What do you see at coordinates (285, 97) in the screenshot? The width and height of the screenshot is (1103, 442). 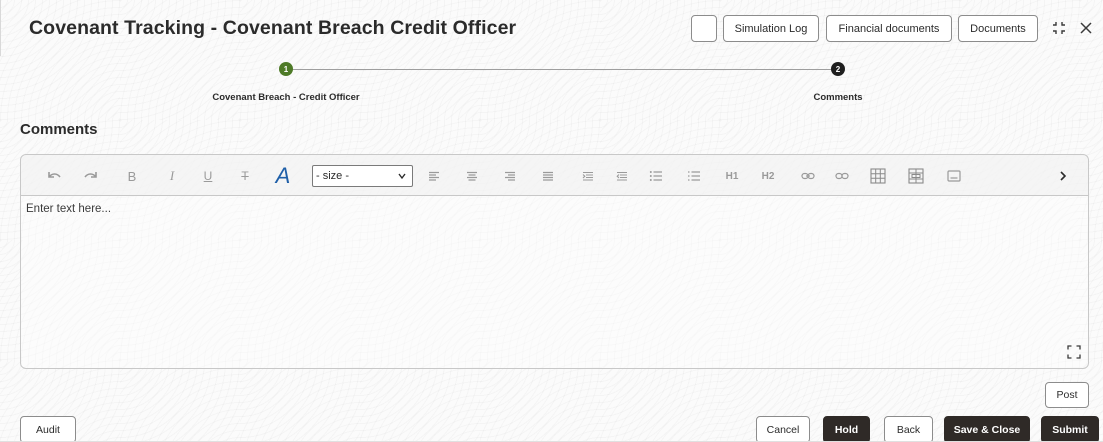 I see `step-1-label: Covenant Breach - Credit Officer` at bounding box center [285, 97].